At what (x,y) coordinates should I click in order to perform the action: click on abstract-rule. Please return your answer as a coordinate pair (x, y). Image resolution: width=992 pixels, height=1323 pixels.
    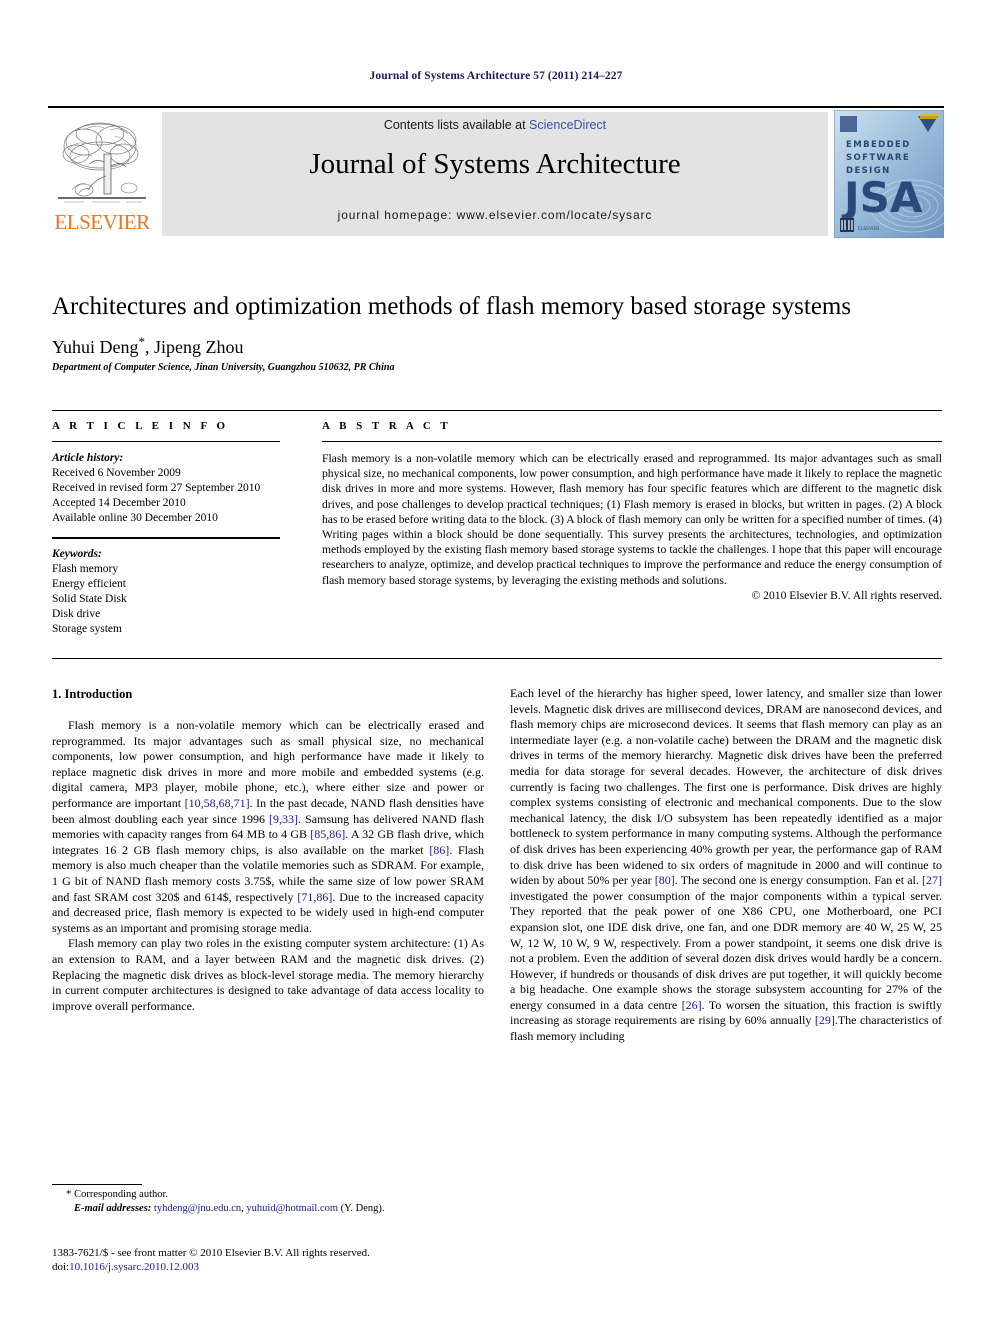
    Looking at the image, I should click on (632, 441).